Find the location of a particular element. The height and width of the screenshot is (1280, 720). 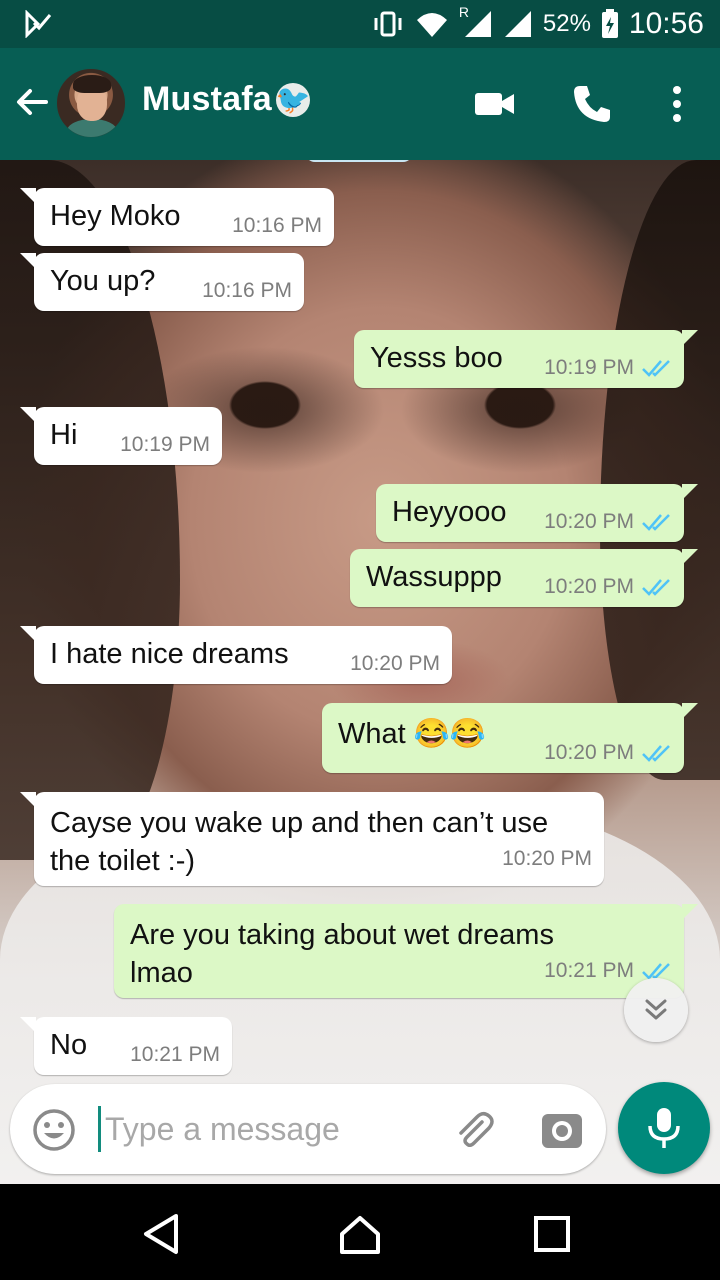

message-incoming: Hi 10:19 PM is located at coordinates (121, 436).